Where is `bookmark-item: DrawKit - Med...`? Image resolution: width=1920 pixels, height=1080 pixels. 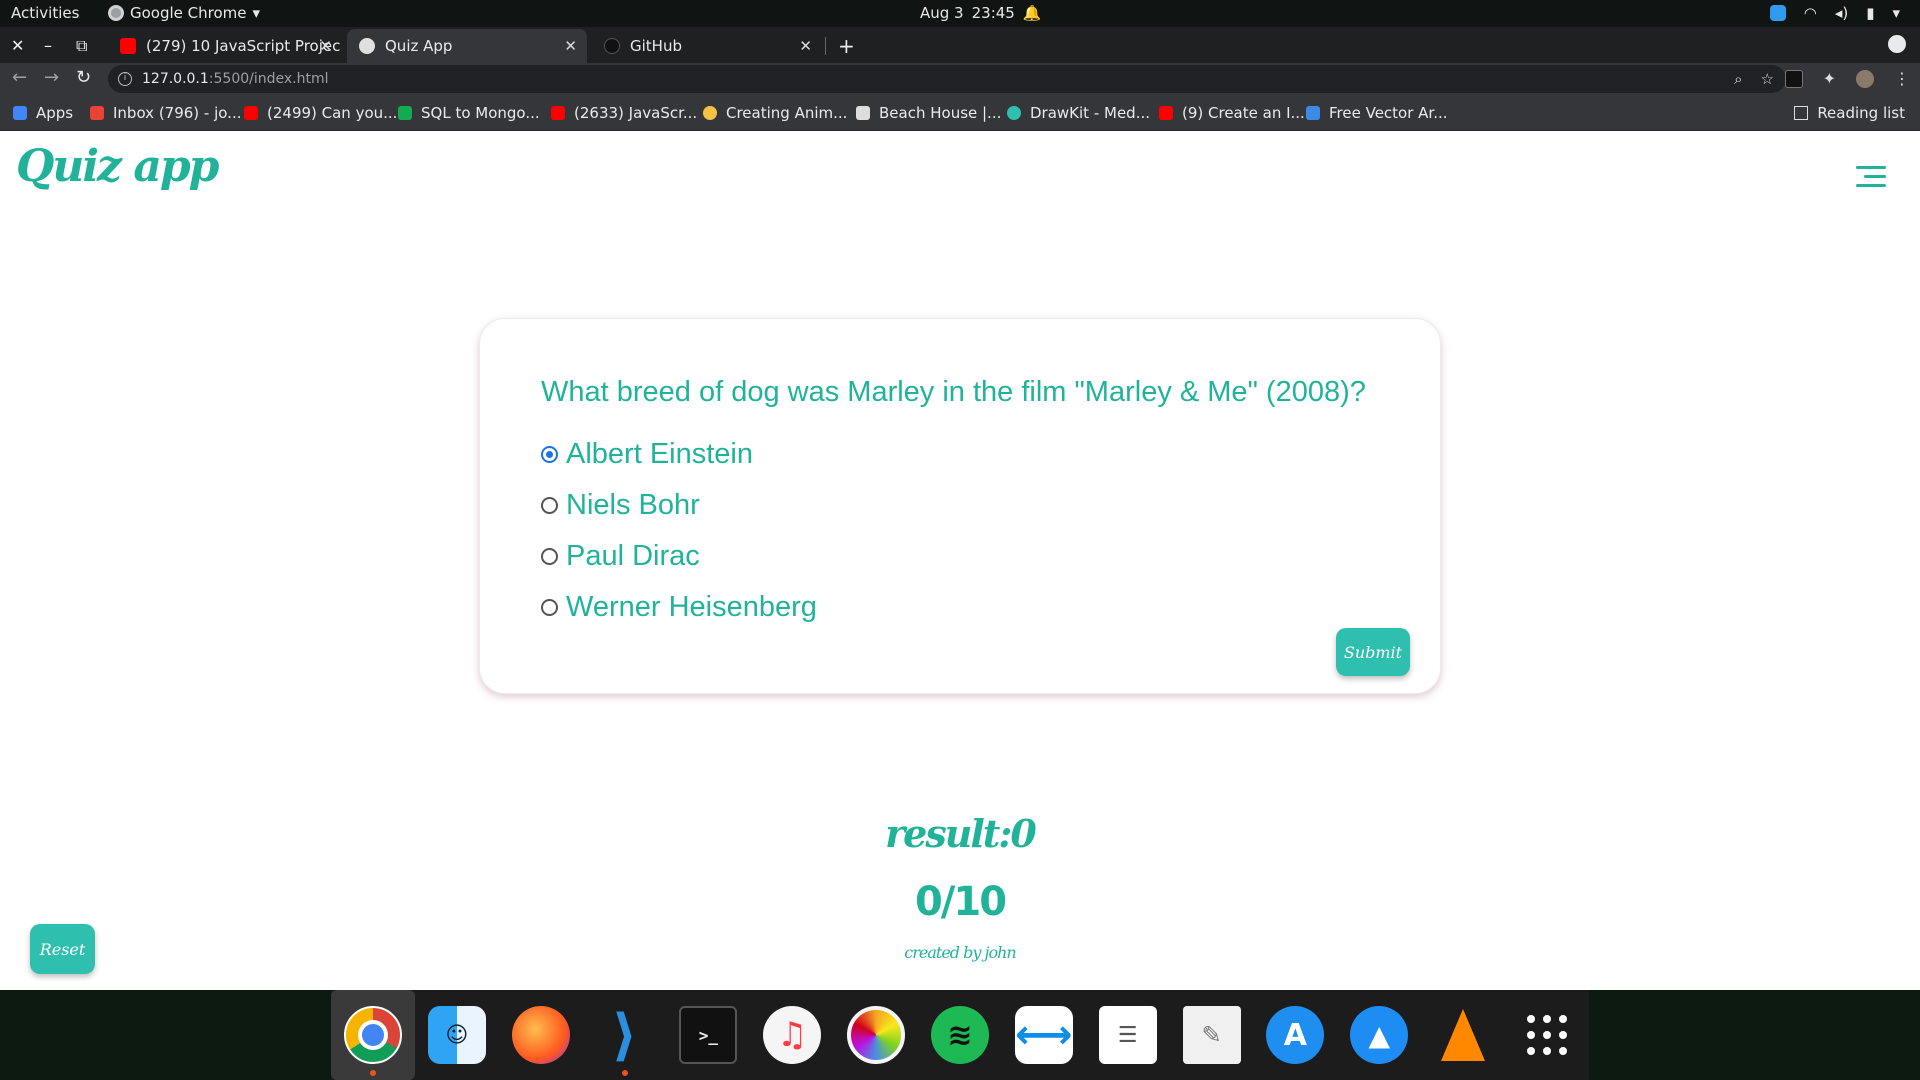
bookmark-item: DrawKit - Med... is located at coordinates (1078, 113).